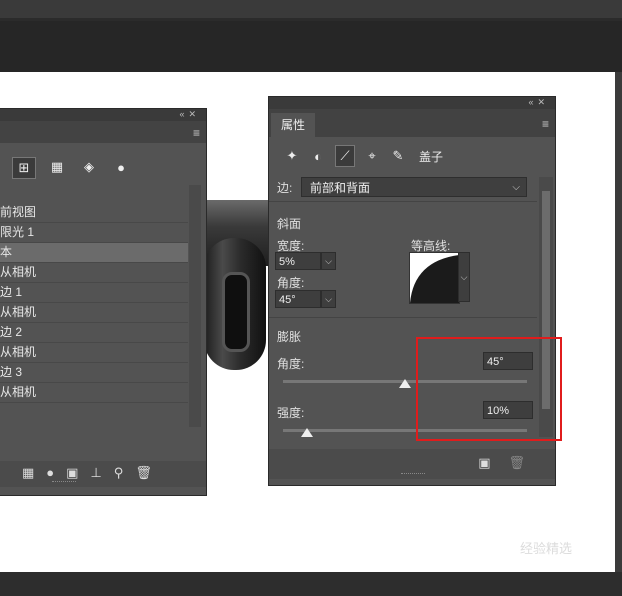 The width and height of the screenshot is (622, 596). What do you see at coordinates (489, 389) in the screenshot?
I see `highlight-annotation` at bounding box center [489, 389].